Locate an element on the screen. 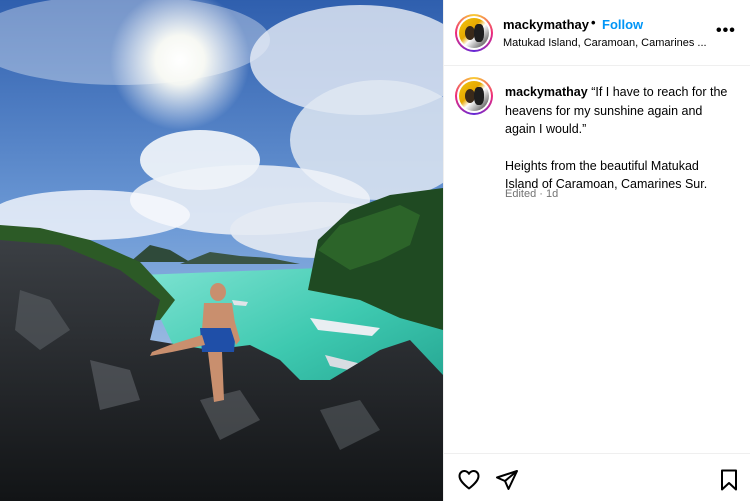 This screenshot has height=501, width=750. action-bar is located at coordinates (597, 477).